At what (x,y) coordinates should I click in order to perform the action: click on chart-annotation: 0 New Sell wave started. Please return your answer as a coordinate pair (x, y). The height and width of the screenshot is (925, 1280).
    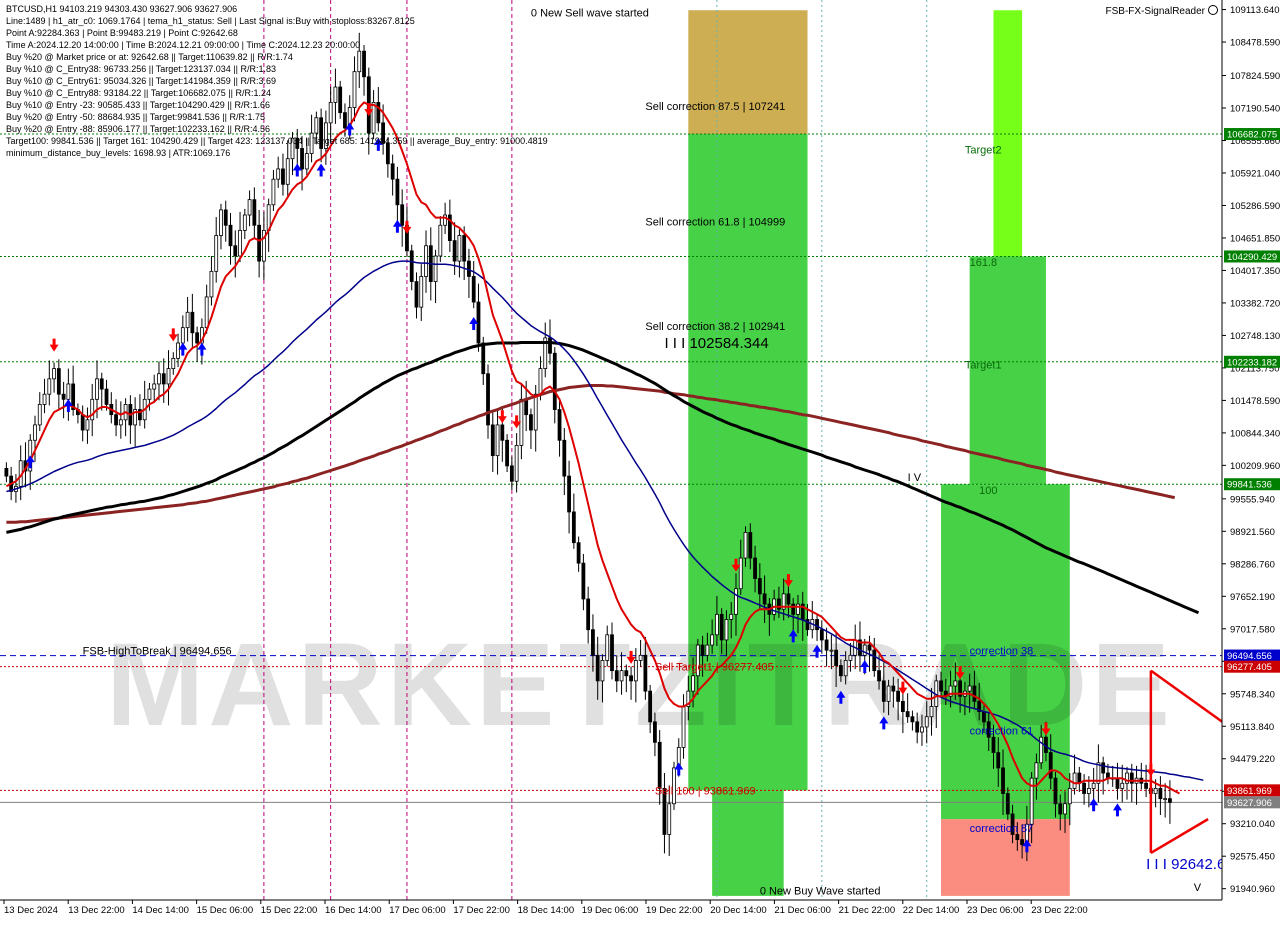
    Looking at the image, I should click on (590, 13).